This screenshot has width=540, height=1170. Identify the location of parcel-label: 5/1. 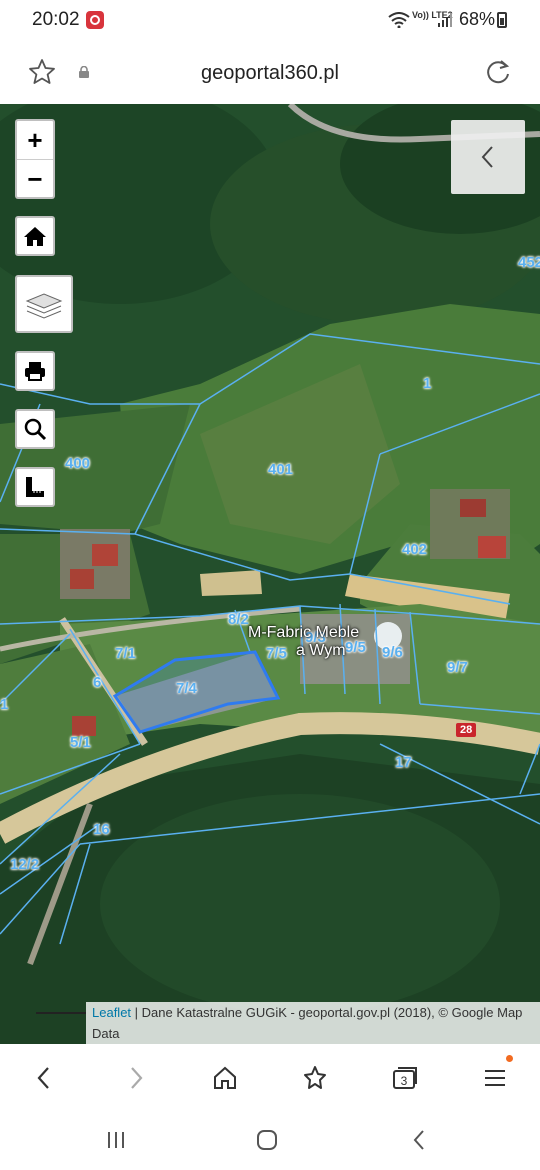
(80, 742).